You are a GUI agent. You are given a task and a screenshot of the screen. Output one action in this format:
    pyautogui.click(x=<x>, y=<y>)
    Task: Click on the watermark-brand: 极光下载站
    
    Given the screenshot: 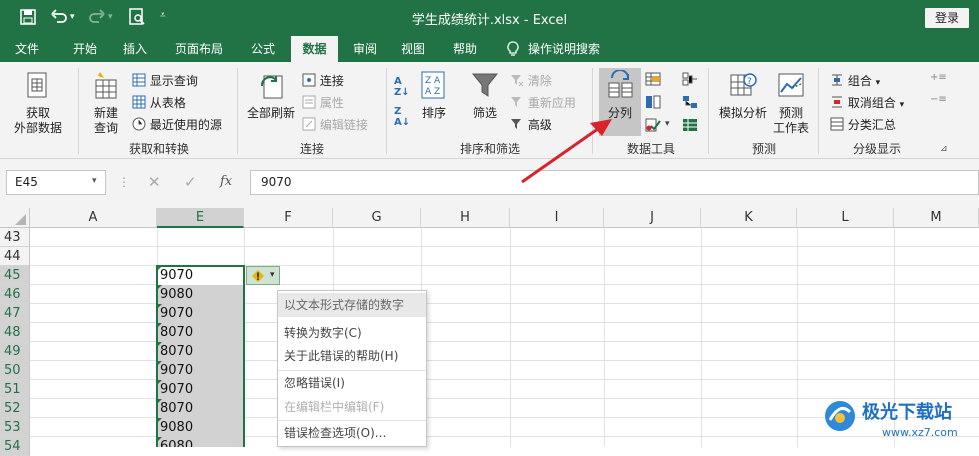 What is the action you would take?
    pyautogui.click(x=907, y=412)
    